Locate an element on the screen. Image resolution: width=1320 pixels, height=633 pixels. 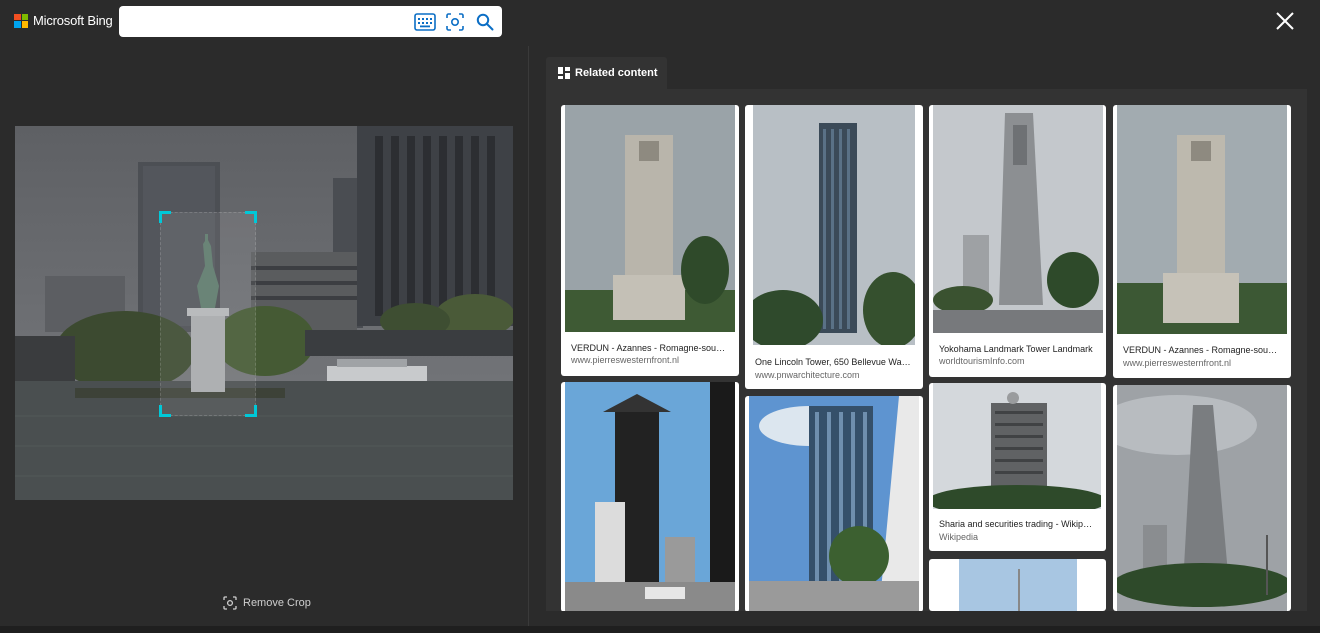
grid-icon is located at coordinates (564, 73).